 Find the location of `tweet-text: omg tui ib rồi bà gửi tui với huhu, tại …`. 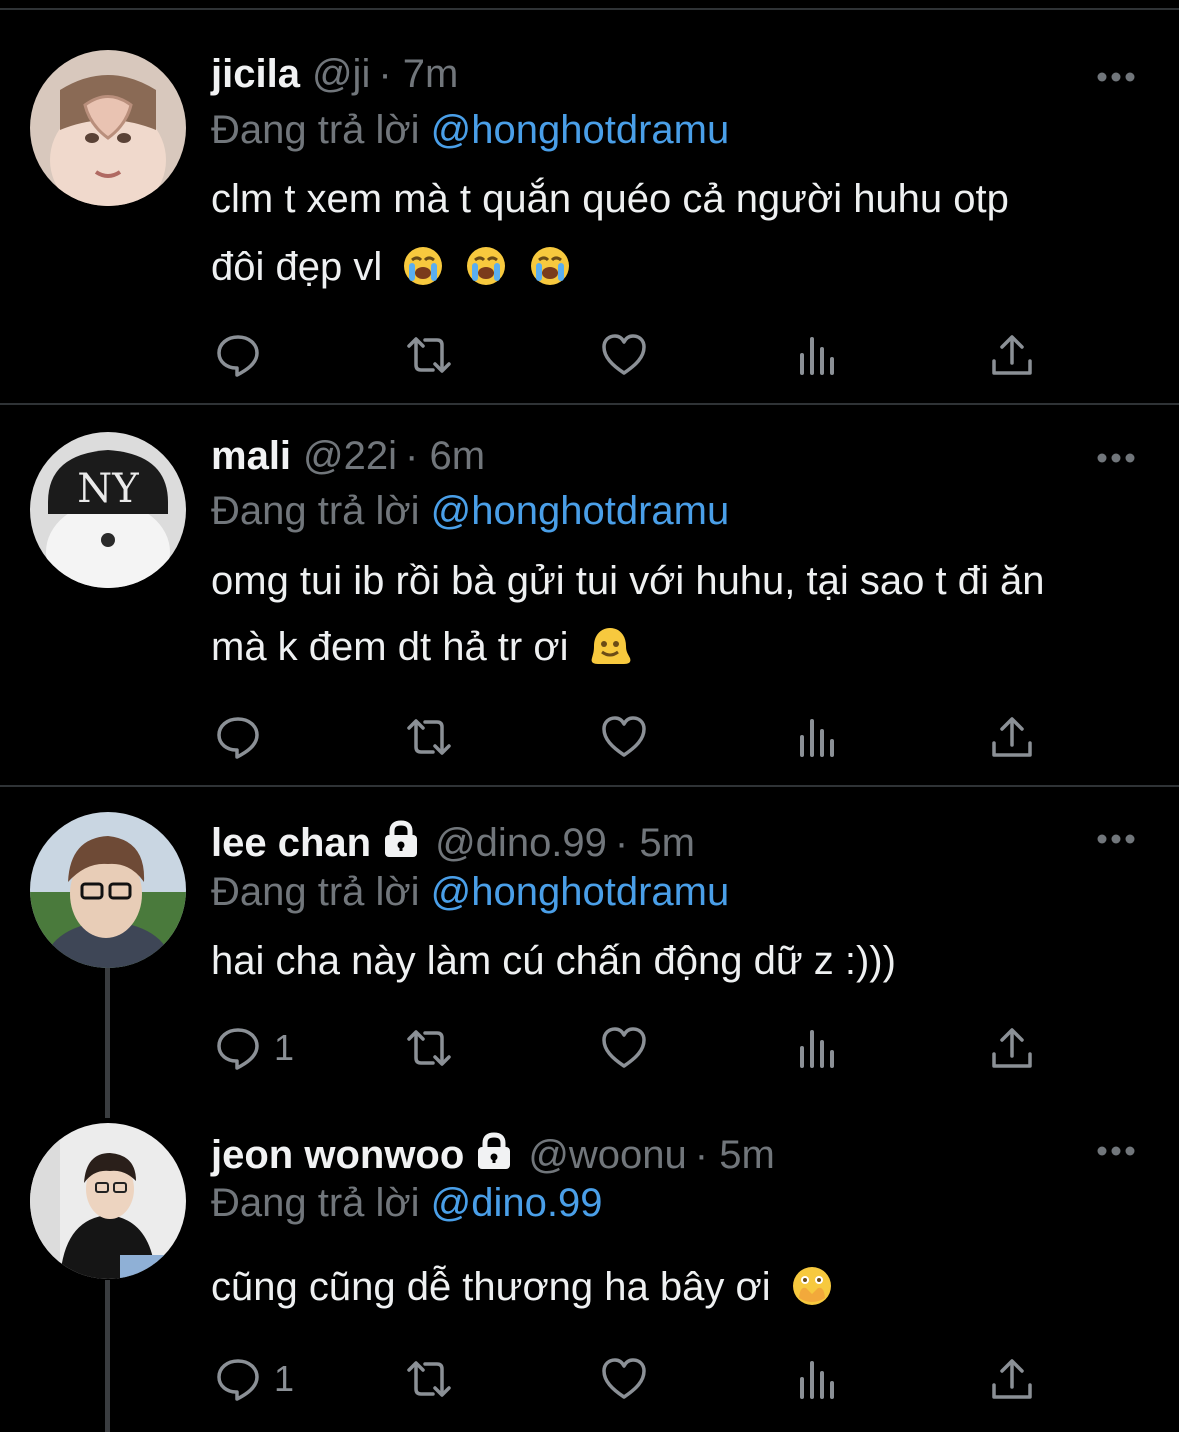

tweet-text: omg tui ib rồi bà gửi tui với huhu, tại … is located at coordinates (627, 614).